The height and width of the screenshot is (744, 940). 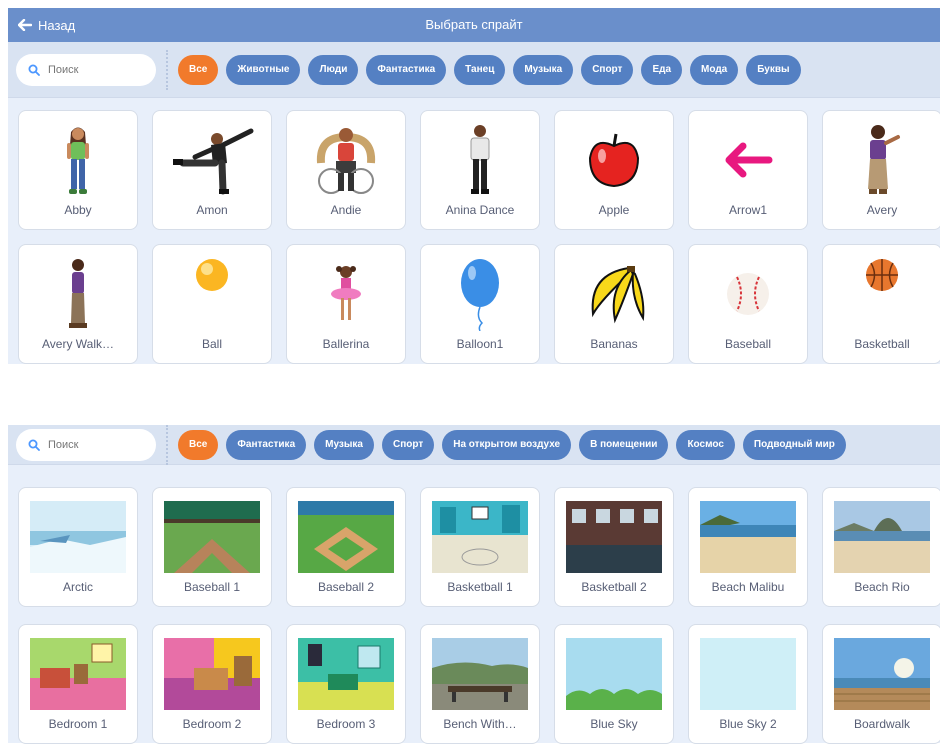 I want to click on sprite-card-avery: Avery, so click(x=881, y=170).